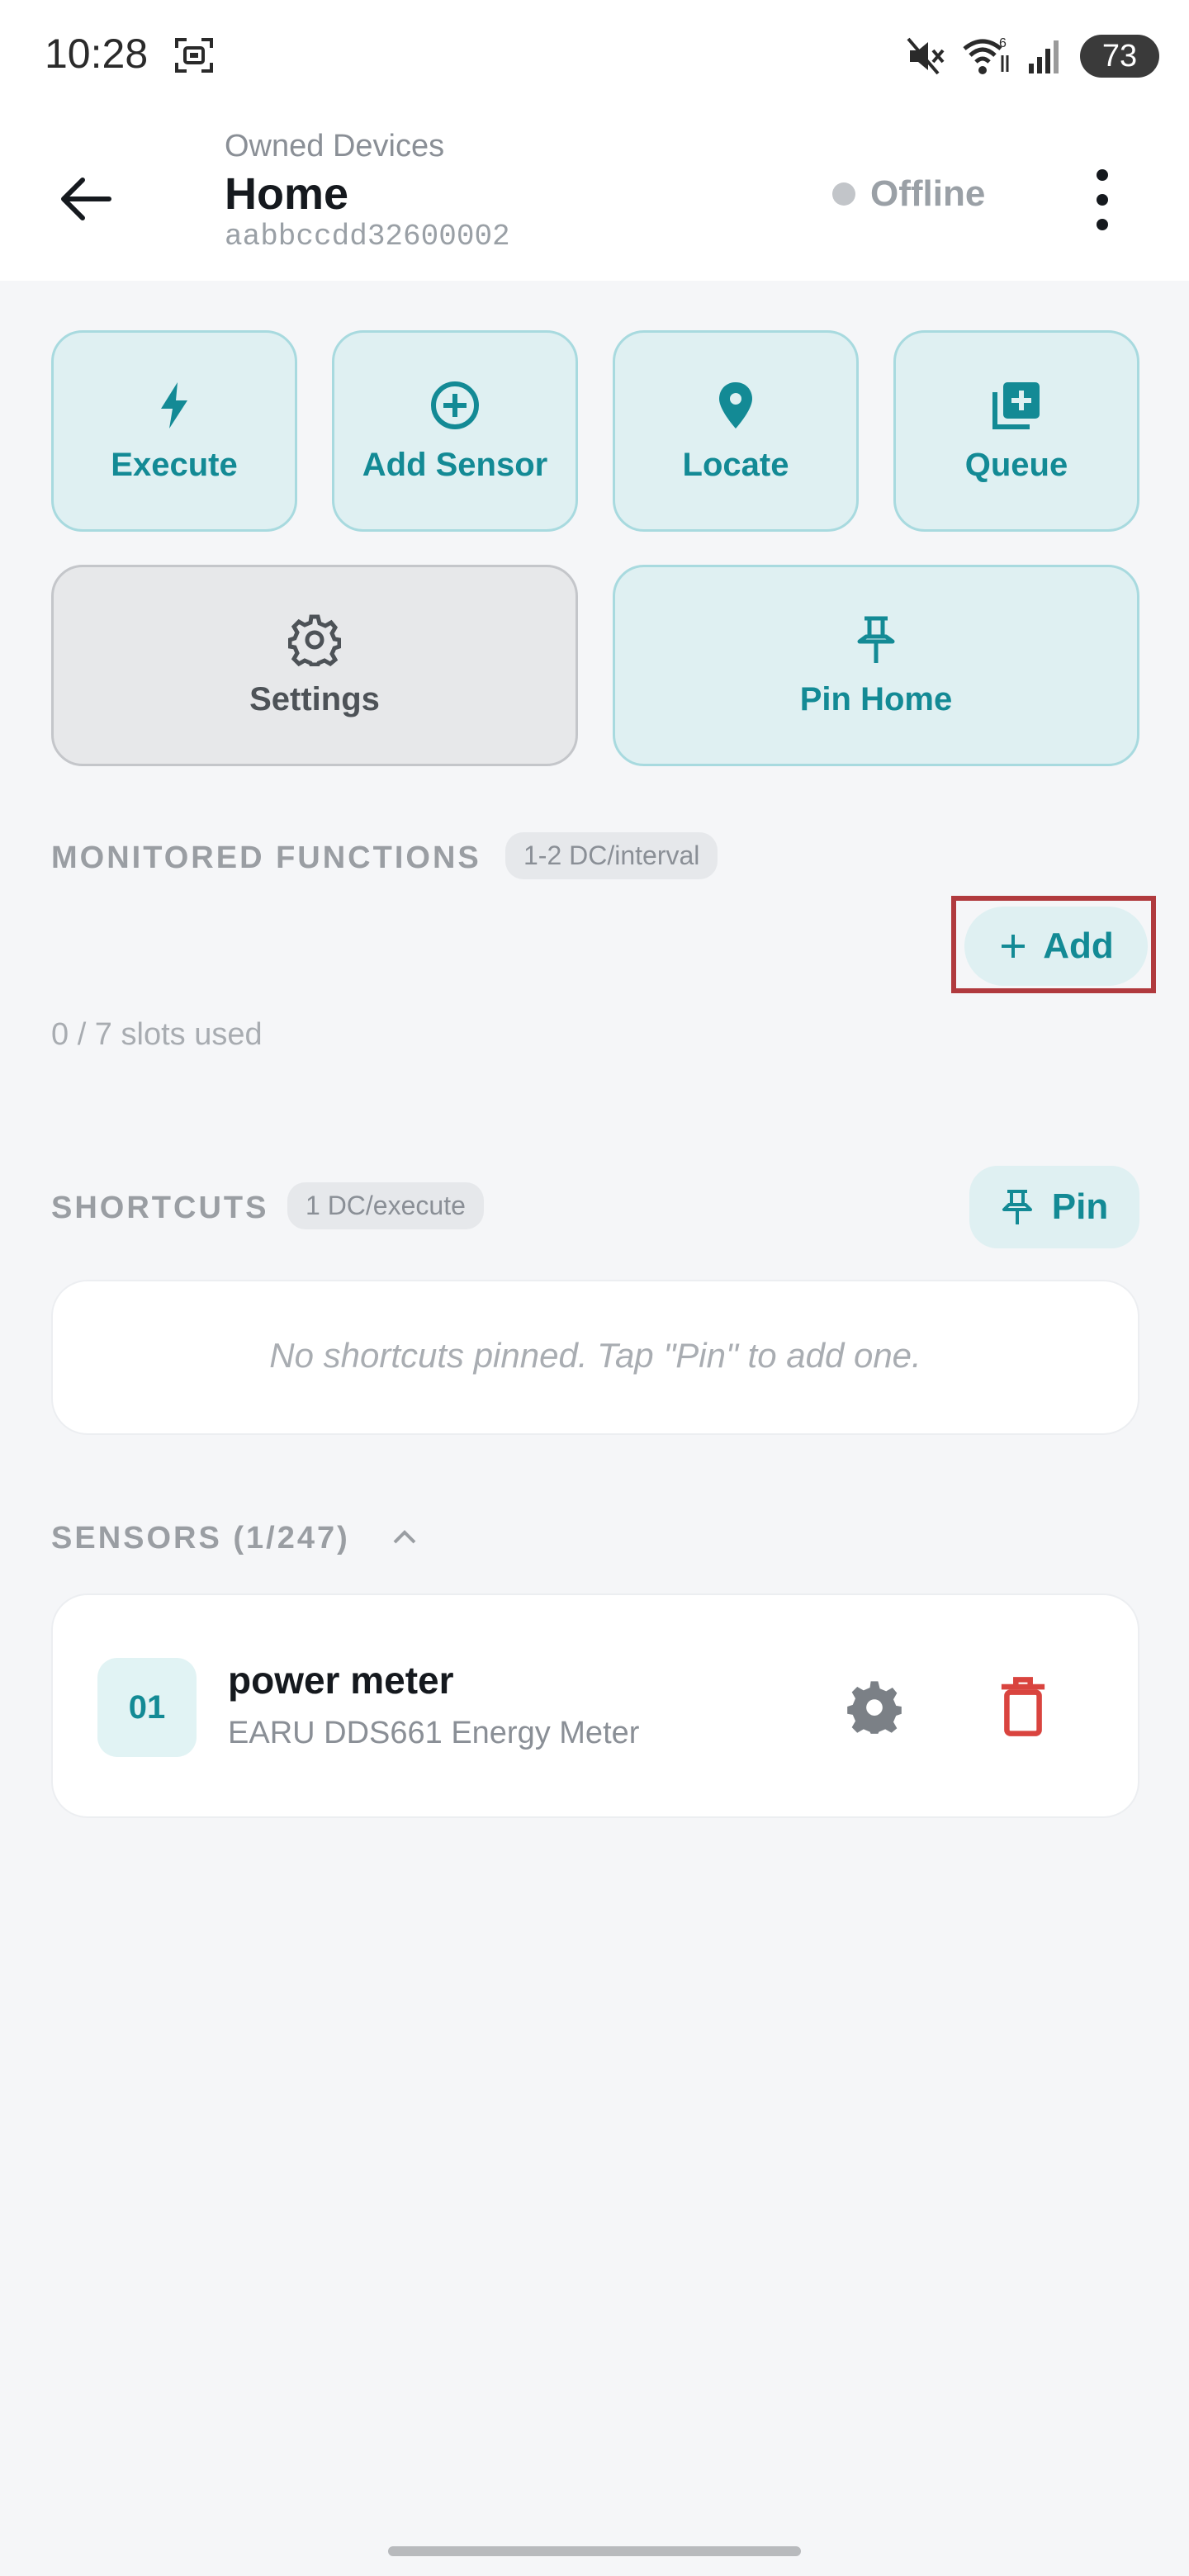  What do you see at coordinates (174, 464) in the screenshot?
I see `execute-label: Execute` at bounding box center [174, 464].